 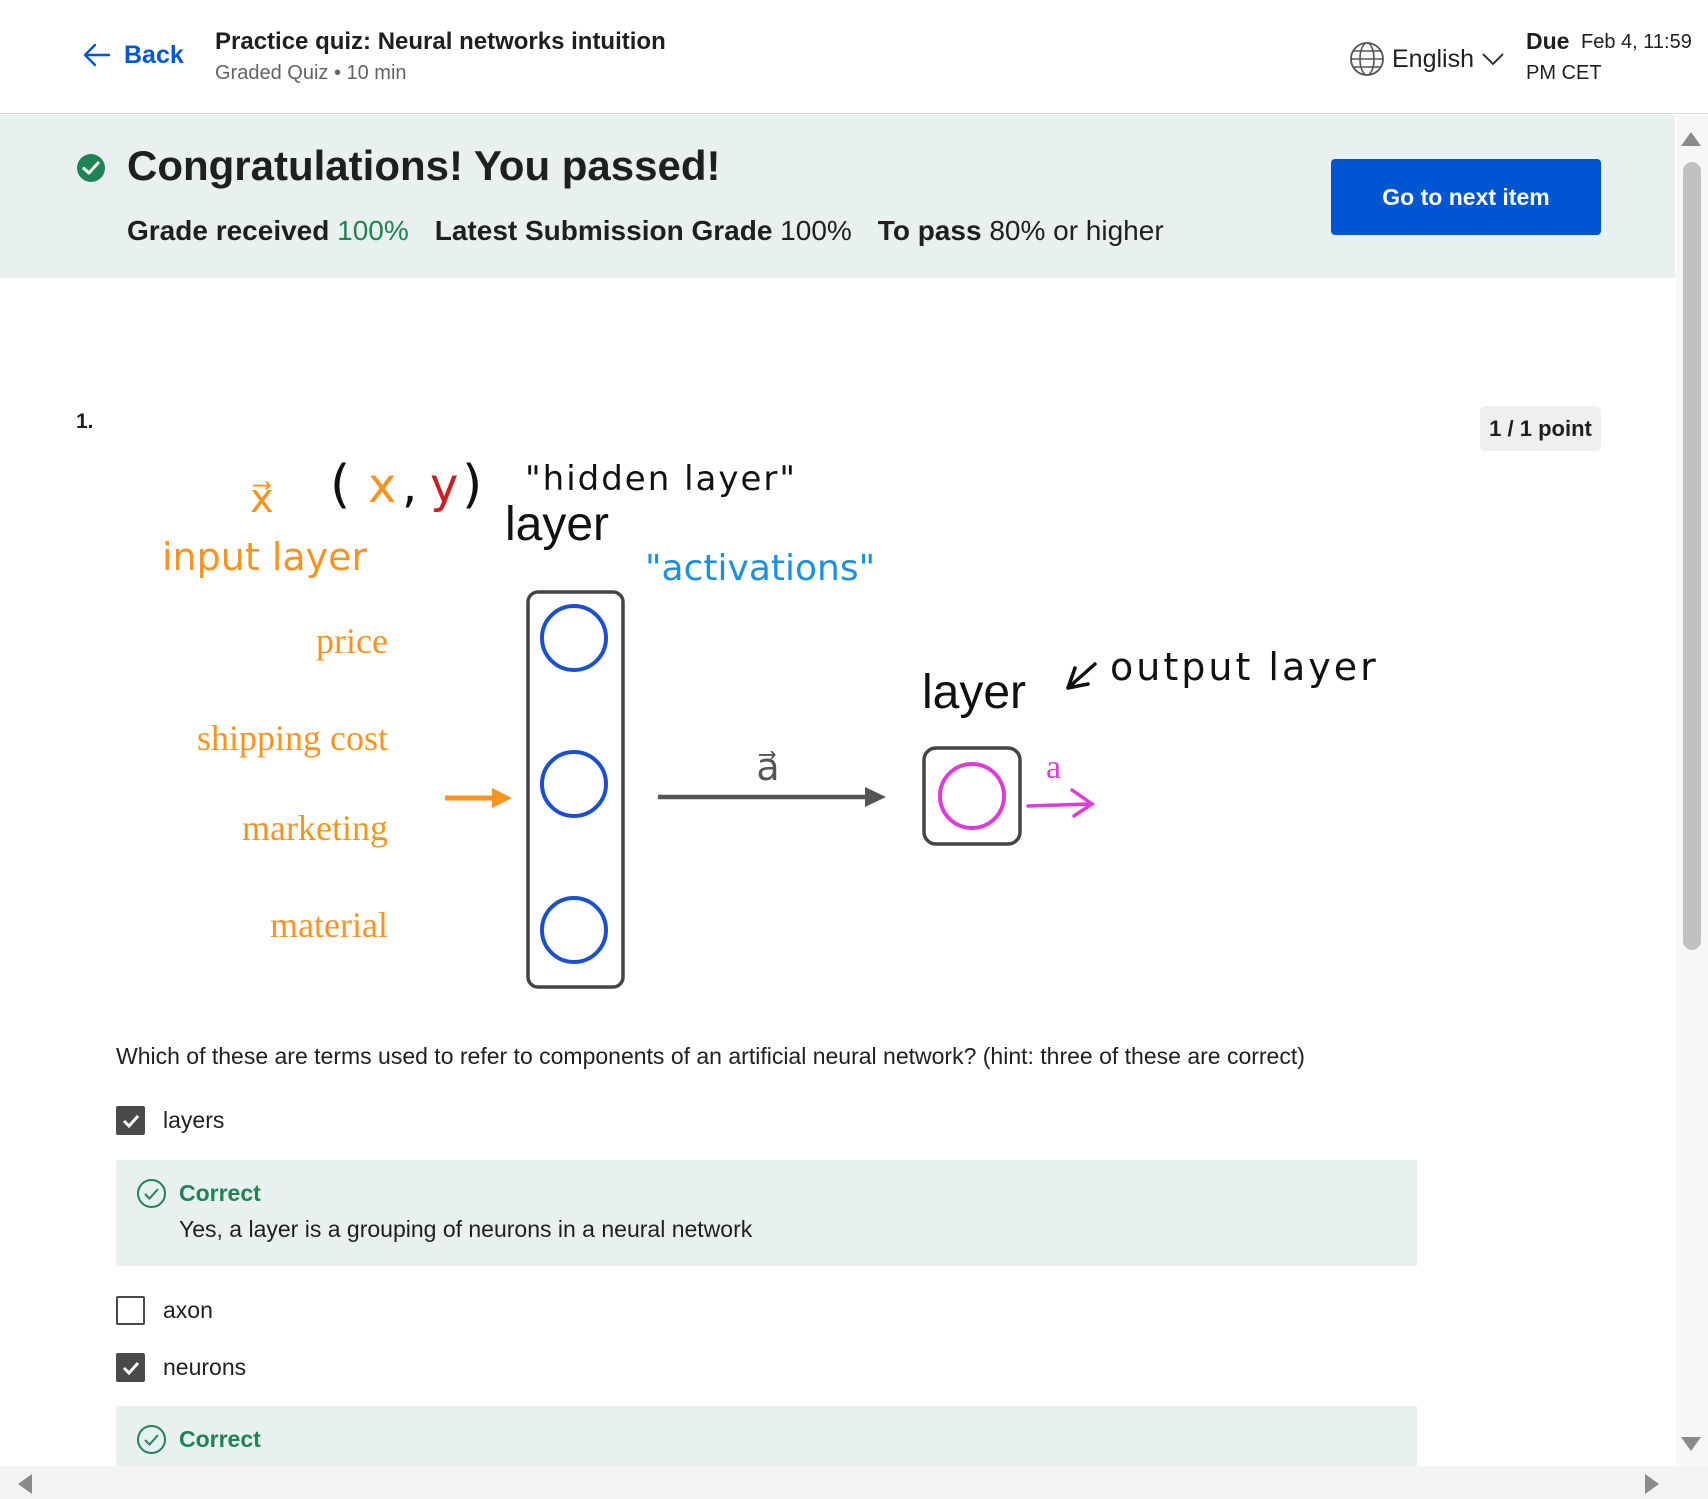 I want to click on input-marketing: marketing, so click(x=315, y=828).